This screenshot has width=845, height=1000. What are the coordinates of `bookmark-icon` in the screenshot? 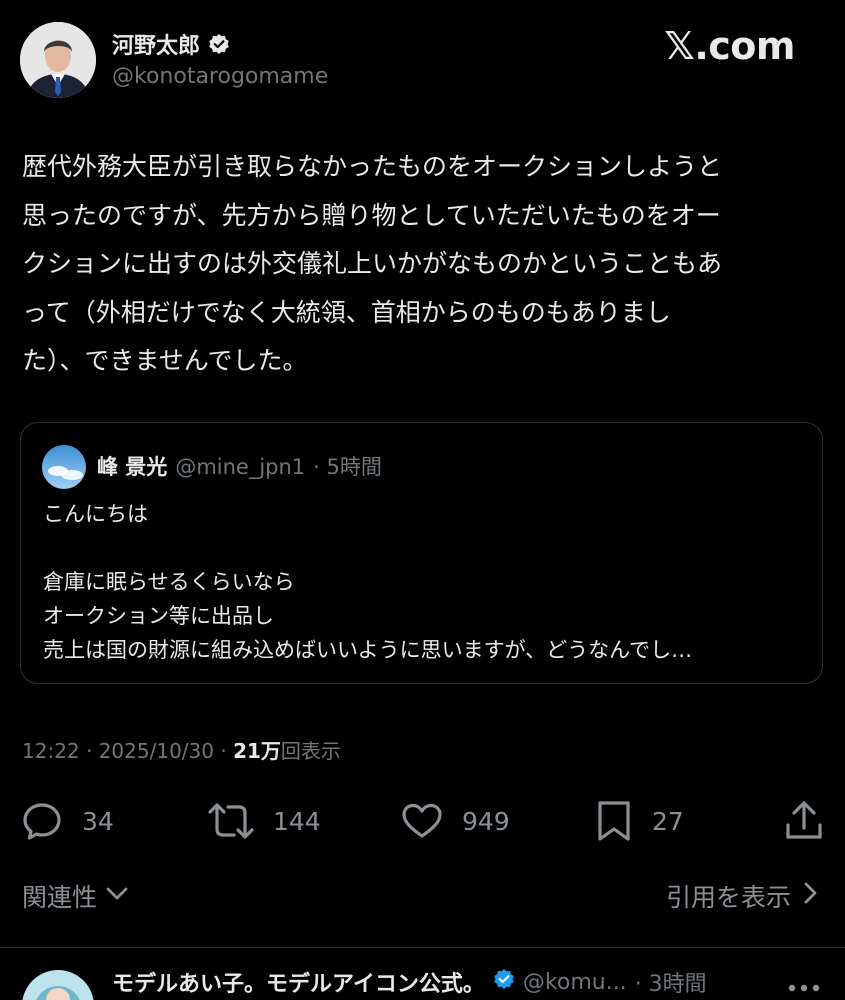 It's located at (614, 821).